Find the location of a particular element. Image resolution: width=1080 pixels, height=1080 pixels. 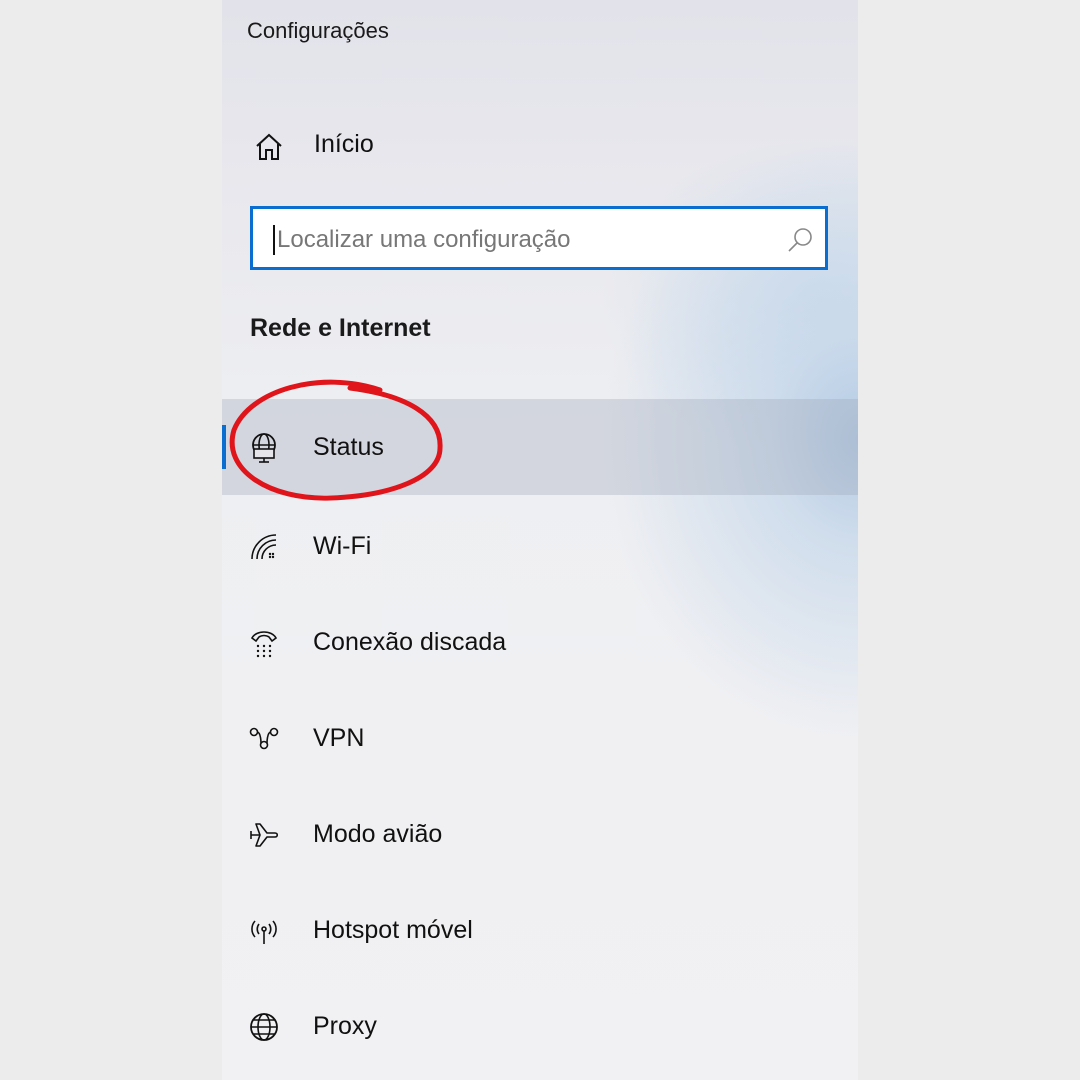

nav-label: VPN is located at coordinates (339, 738).